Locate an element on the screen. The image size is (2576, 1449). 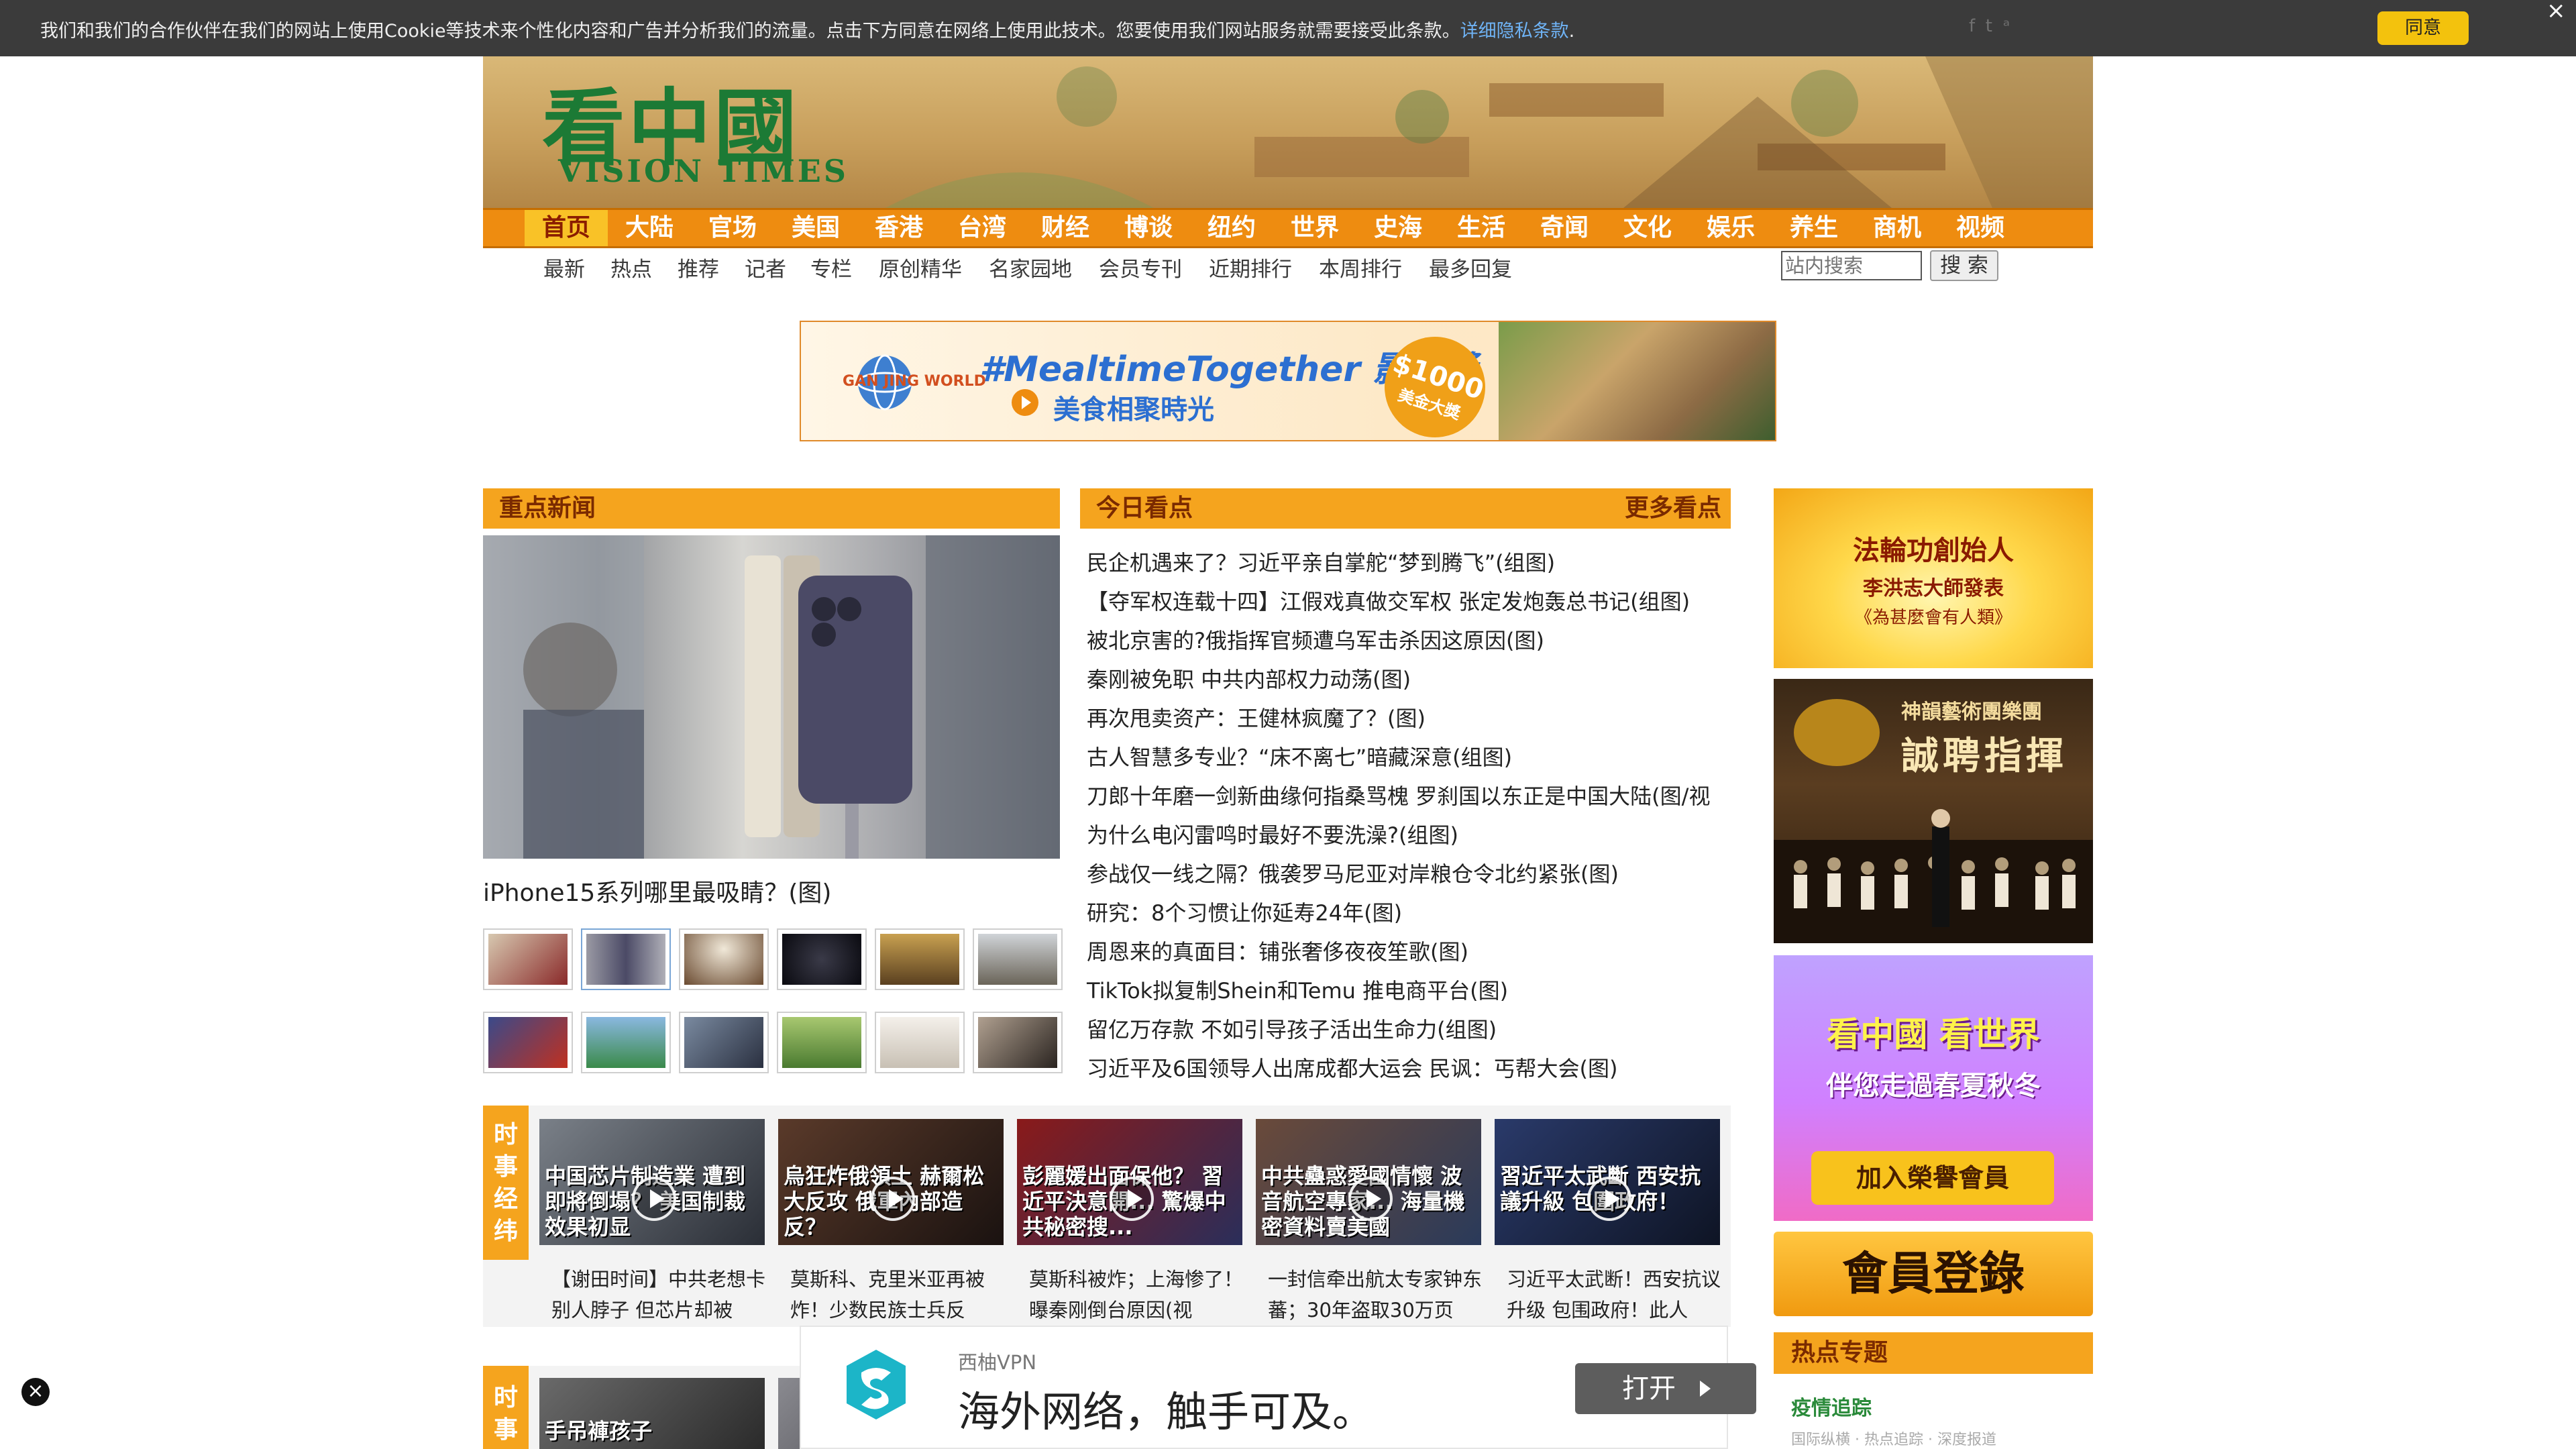
privacy-terms-link: 详细隐私条款 is located at coordinates (1514, 31).